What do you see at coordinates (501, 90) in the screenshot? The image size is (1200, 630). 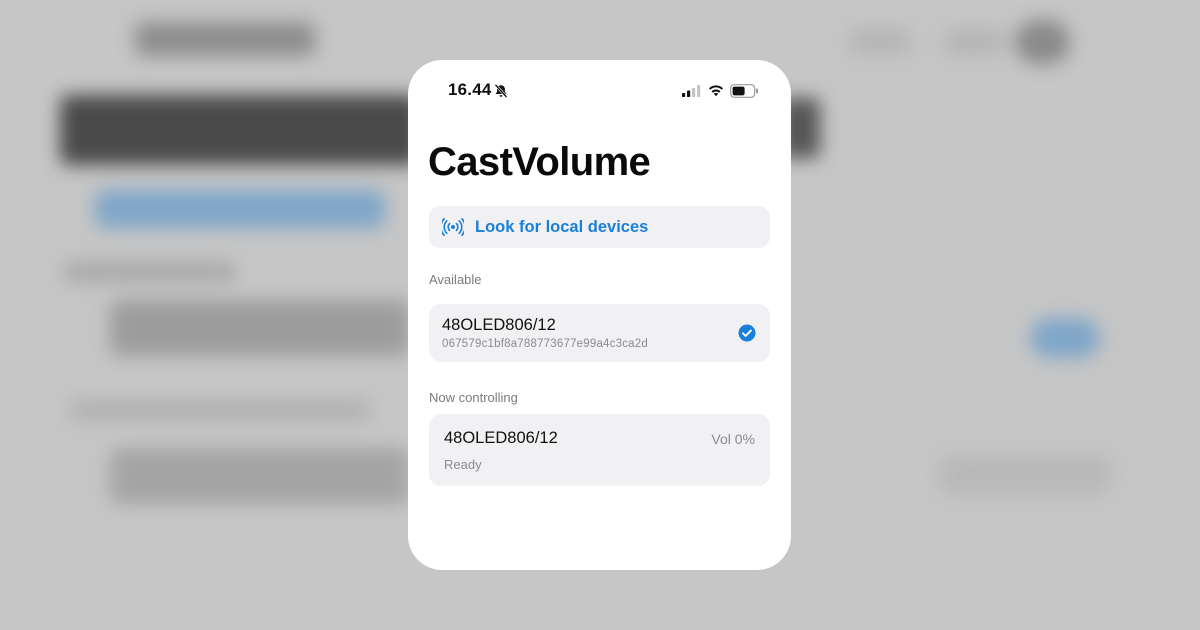 I see `bell-off-icon` at bounding box center [501, 90].